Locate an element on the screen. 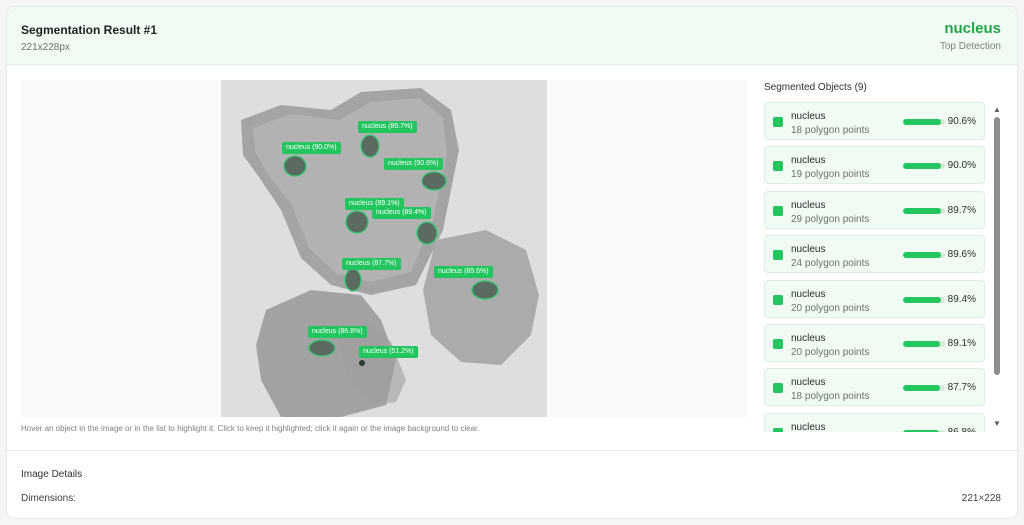  detection-label: nucleus (90.6%) is located at coordinates (413, 164).